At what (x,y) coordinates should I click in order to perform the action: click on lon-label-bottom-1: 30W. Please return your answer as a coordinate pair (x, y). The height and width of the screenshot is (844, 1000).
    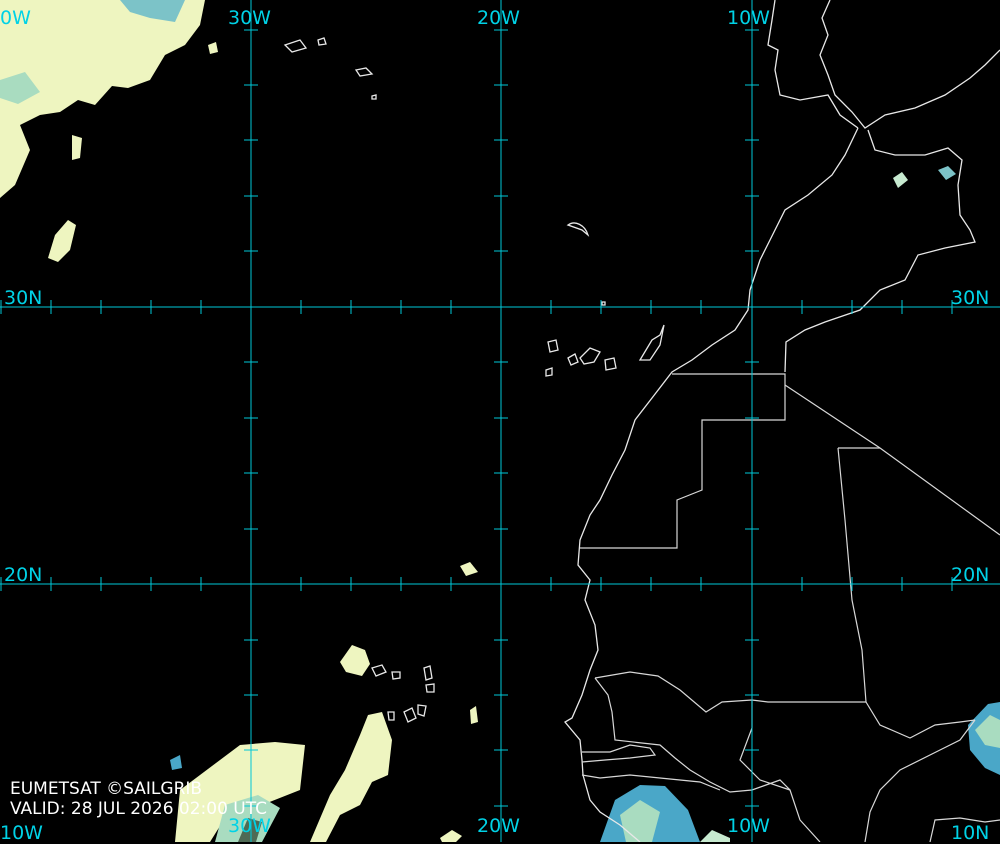
    Looking at the image, I should click on (249, 826).